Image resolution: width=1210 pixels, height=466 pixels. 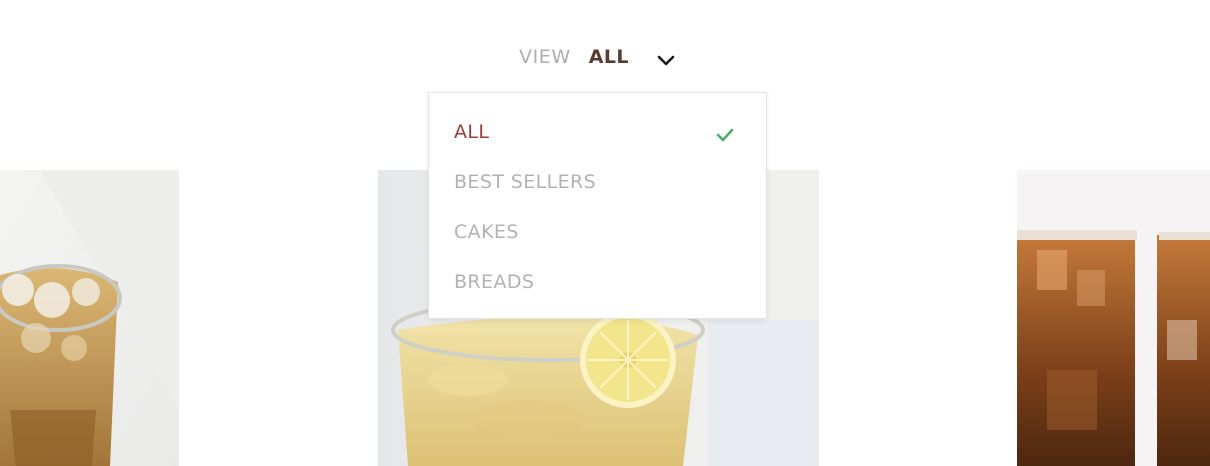 What do you see at coordinates (599, 182) in the screenshot?
I see `dropdown-item-best-sellers: BEST SELLERS` at bounding box center [599, 182].